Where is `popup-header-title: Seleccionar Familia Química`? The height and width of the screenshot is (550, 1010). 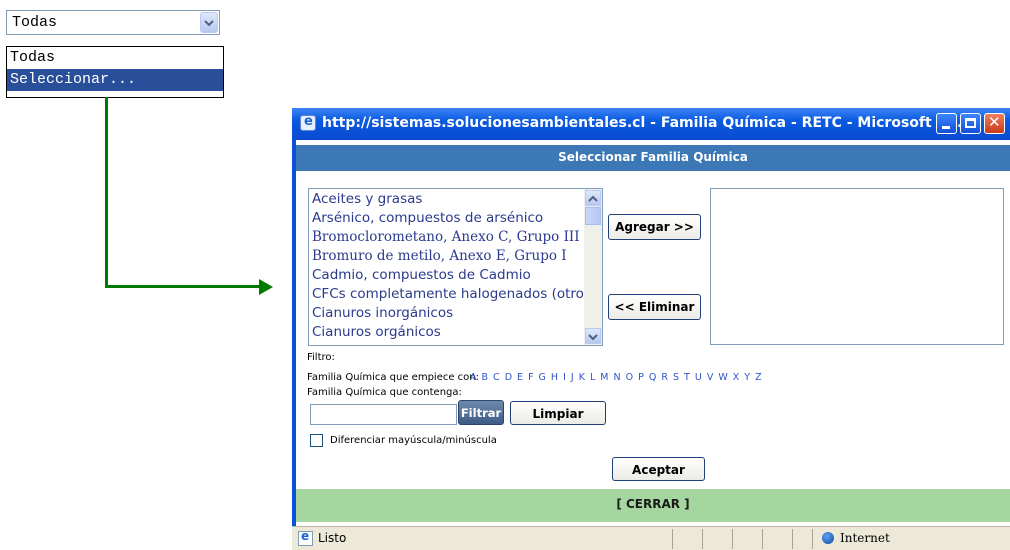
popup-header-title: Seleccionar Familia Química is located at coordinates (653, 157).